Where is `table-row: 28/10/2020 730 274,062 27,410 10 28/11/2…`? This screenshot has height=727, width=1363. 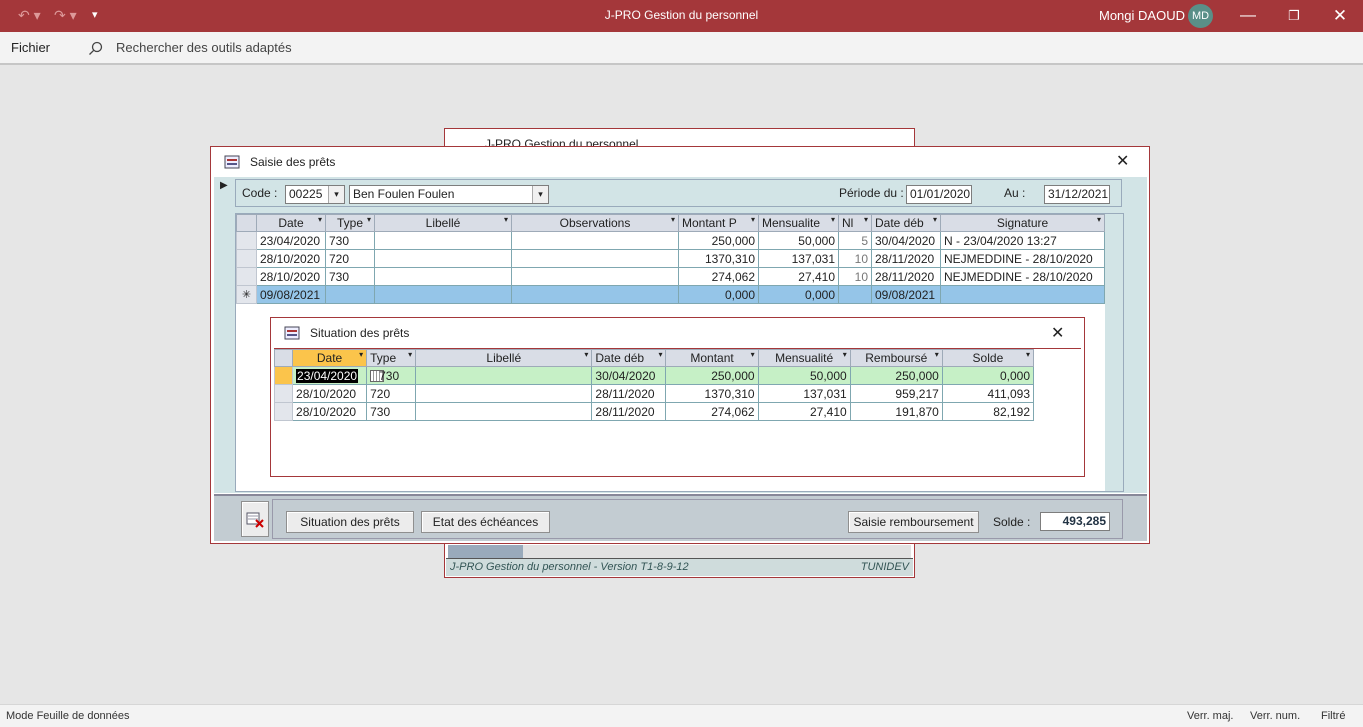 table-row: 28/10/2020 730 274,062 27,410 10 28/11/2… is located at coordinates (670, 276).